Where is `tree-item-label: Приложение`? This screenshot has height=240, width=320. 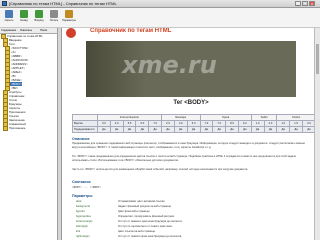 tree-item-label: Приложение is located at coordinates (17, 128).